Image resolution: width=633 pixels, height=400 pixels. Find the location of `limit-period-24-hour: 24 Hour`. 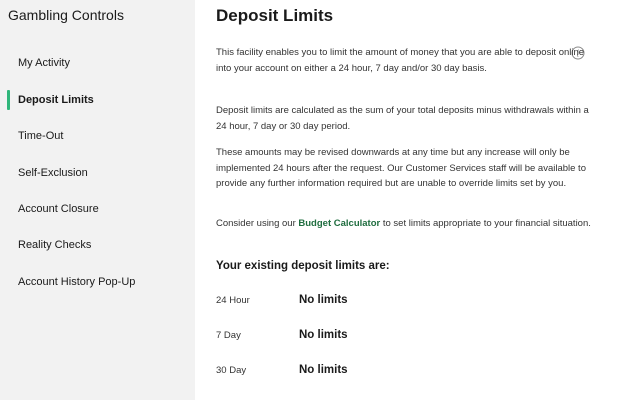

limit-period-24-hour: 24 Hour is located at coordinates (233, 300).